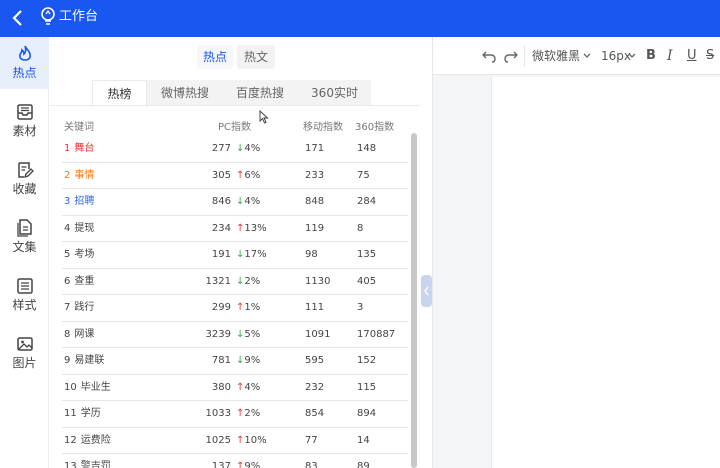 The height and width of the screenshot is (468, 720). What do you see at coordinates (84, 201) in the screenshot?
I see `keyword-text: 招聘` at bounding box center [84, 201].